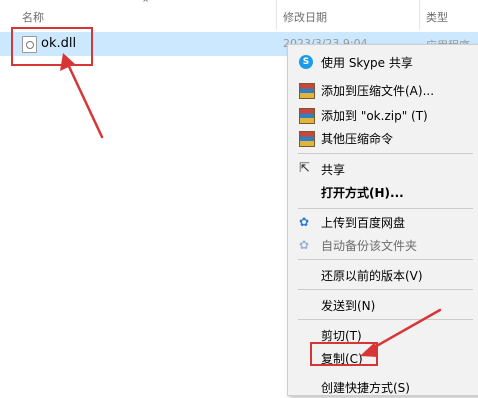 This screenshot has height=398, width=478. Describe the element at coordinates (84, 98) in the screenshot. I see `arrow-to-file` at that location.